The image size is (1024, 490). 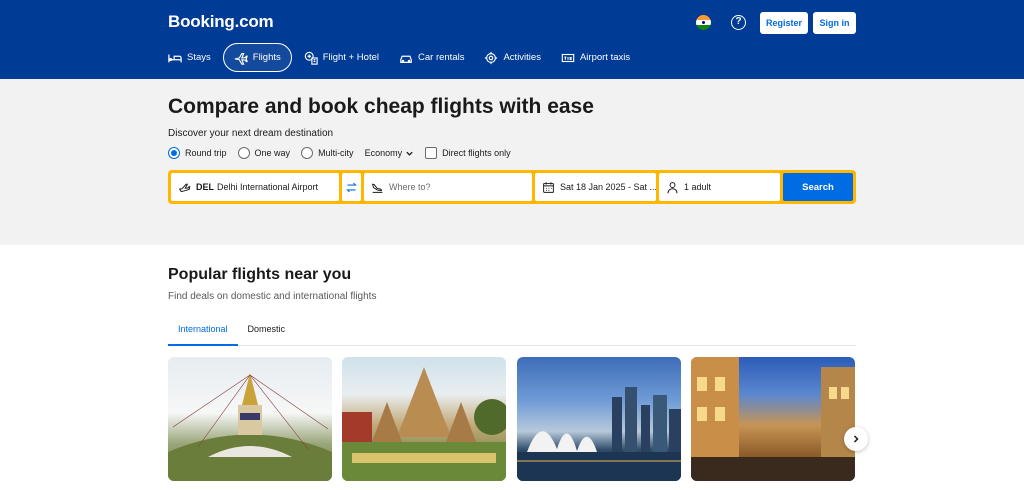 I want to click on direct-flights-label: Direct flights only, so click(x=476, y=153).